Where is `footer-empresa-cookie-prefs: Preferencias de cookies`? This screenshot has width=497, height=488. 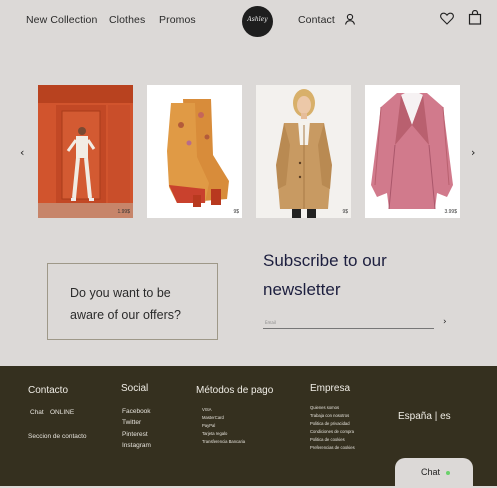
footer-empresa-cookie-prefs: Preferencias de cookies is located at coordinates (332, 447).